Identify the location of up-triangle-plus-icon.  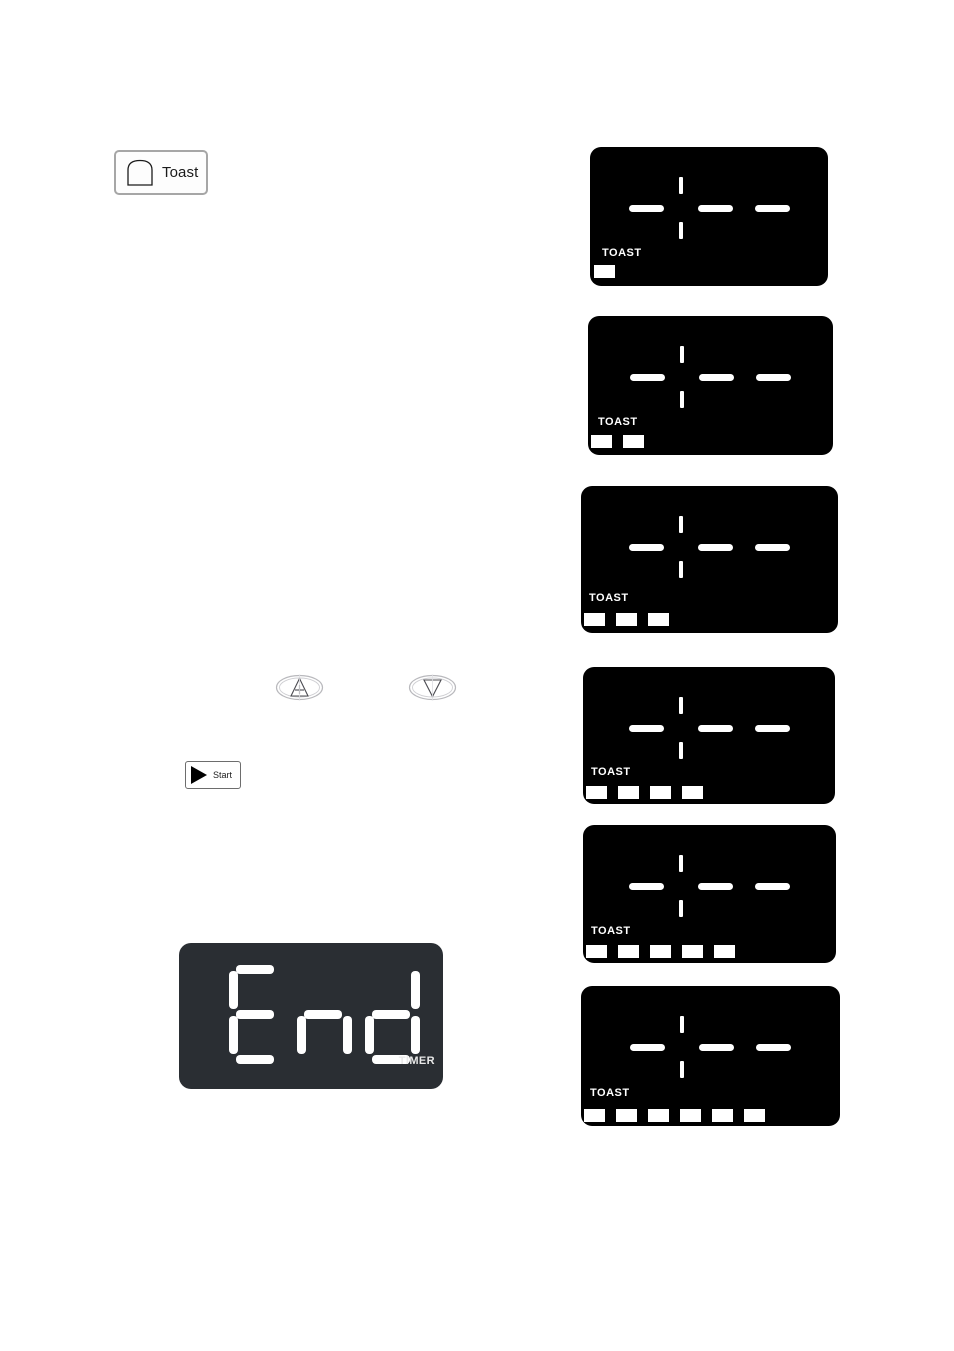
(299, 687).